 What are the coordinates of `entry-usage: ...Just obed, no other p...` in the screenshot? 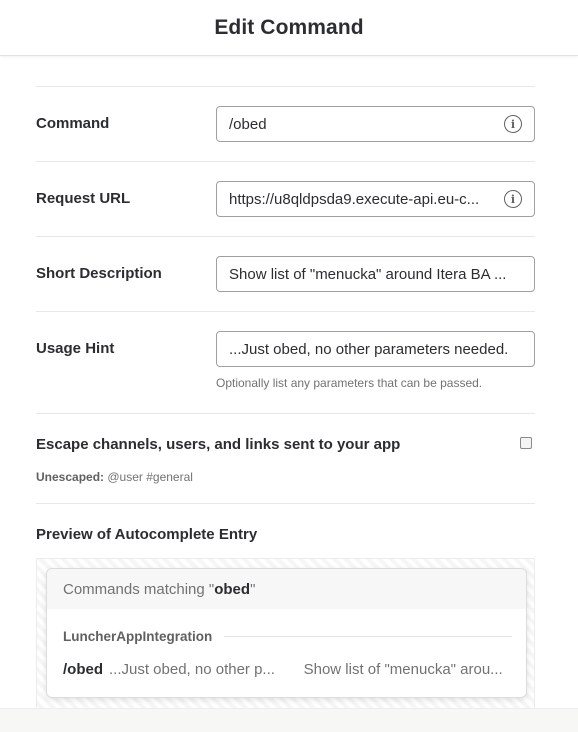 It's located at (192, 669).